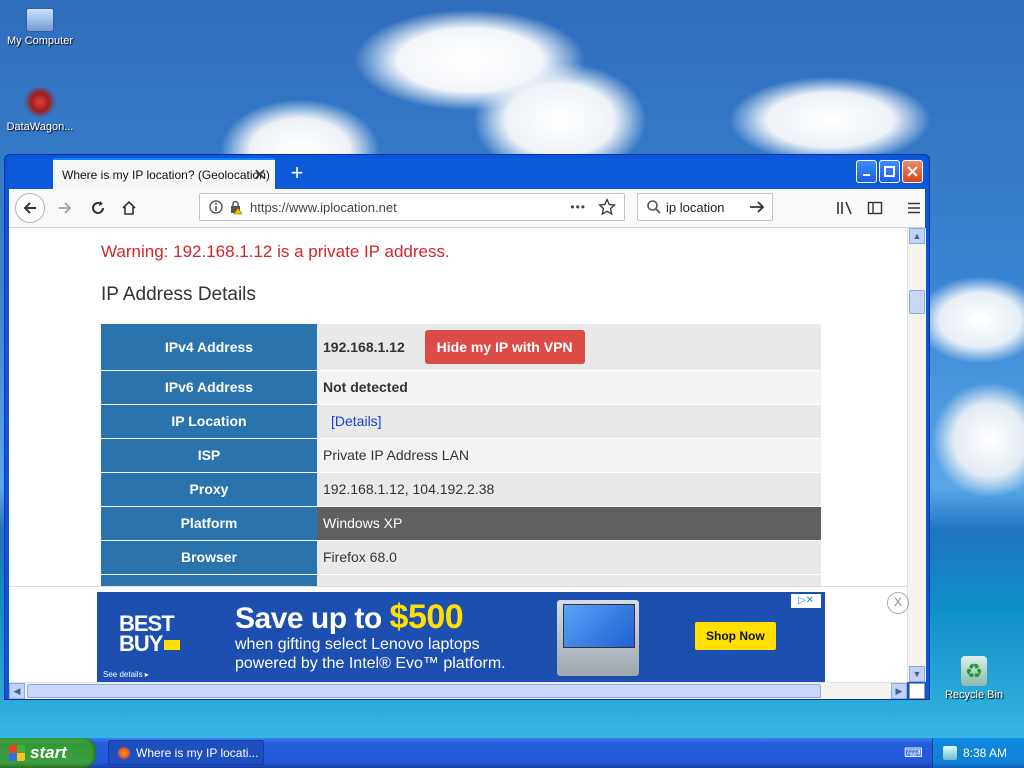 The height and width of the screenshot is (768, 1024). What do you see at coordinates (899, 691) in the screenshot?
I see `scroll-right-arrow-icon: ▶` at bounding box center [899, 691].